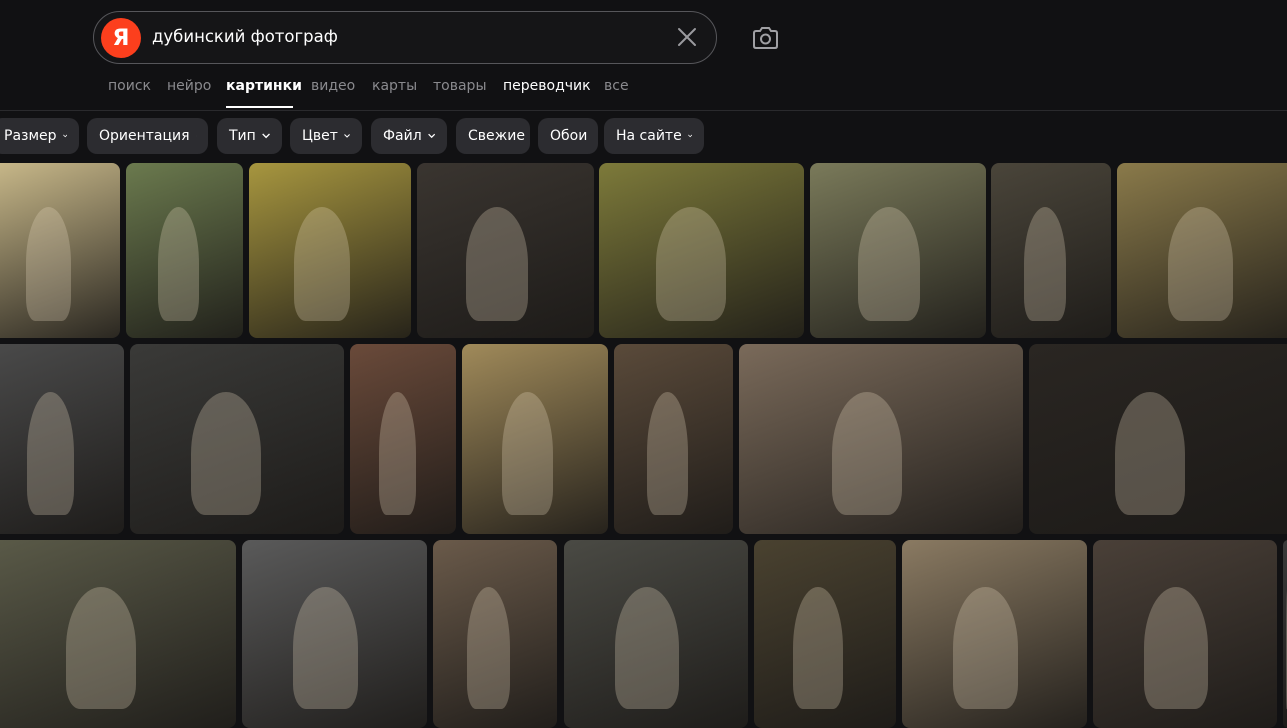  Describe the element at coordinates (144, 136) in the screenshot. I see `filter-label: Ориентация` at that location.